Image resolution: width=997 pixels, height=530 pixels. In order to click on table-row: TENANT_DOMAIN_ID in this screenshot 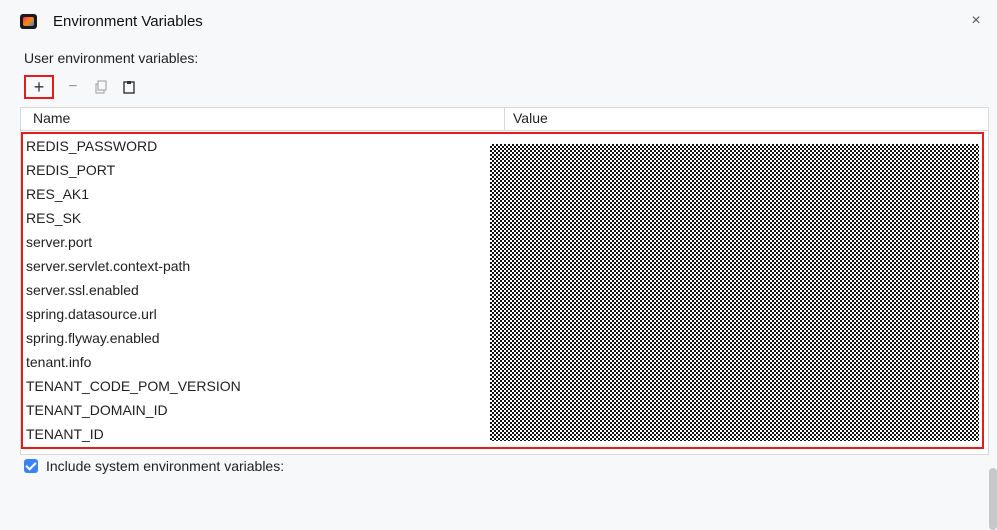, I will do `click(261, 410)`.